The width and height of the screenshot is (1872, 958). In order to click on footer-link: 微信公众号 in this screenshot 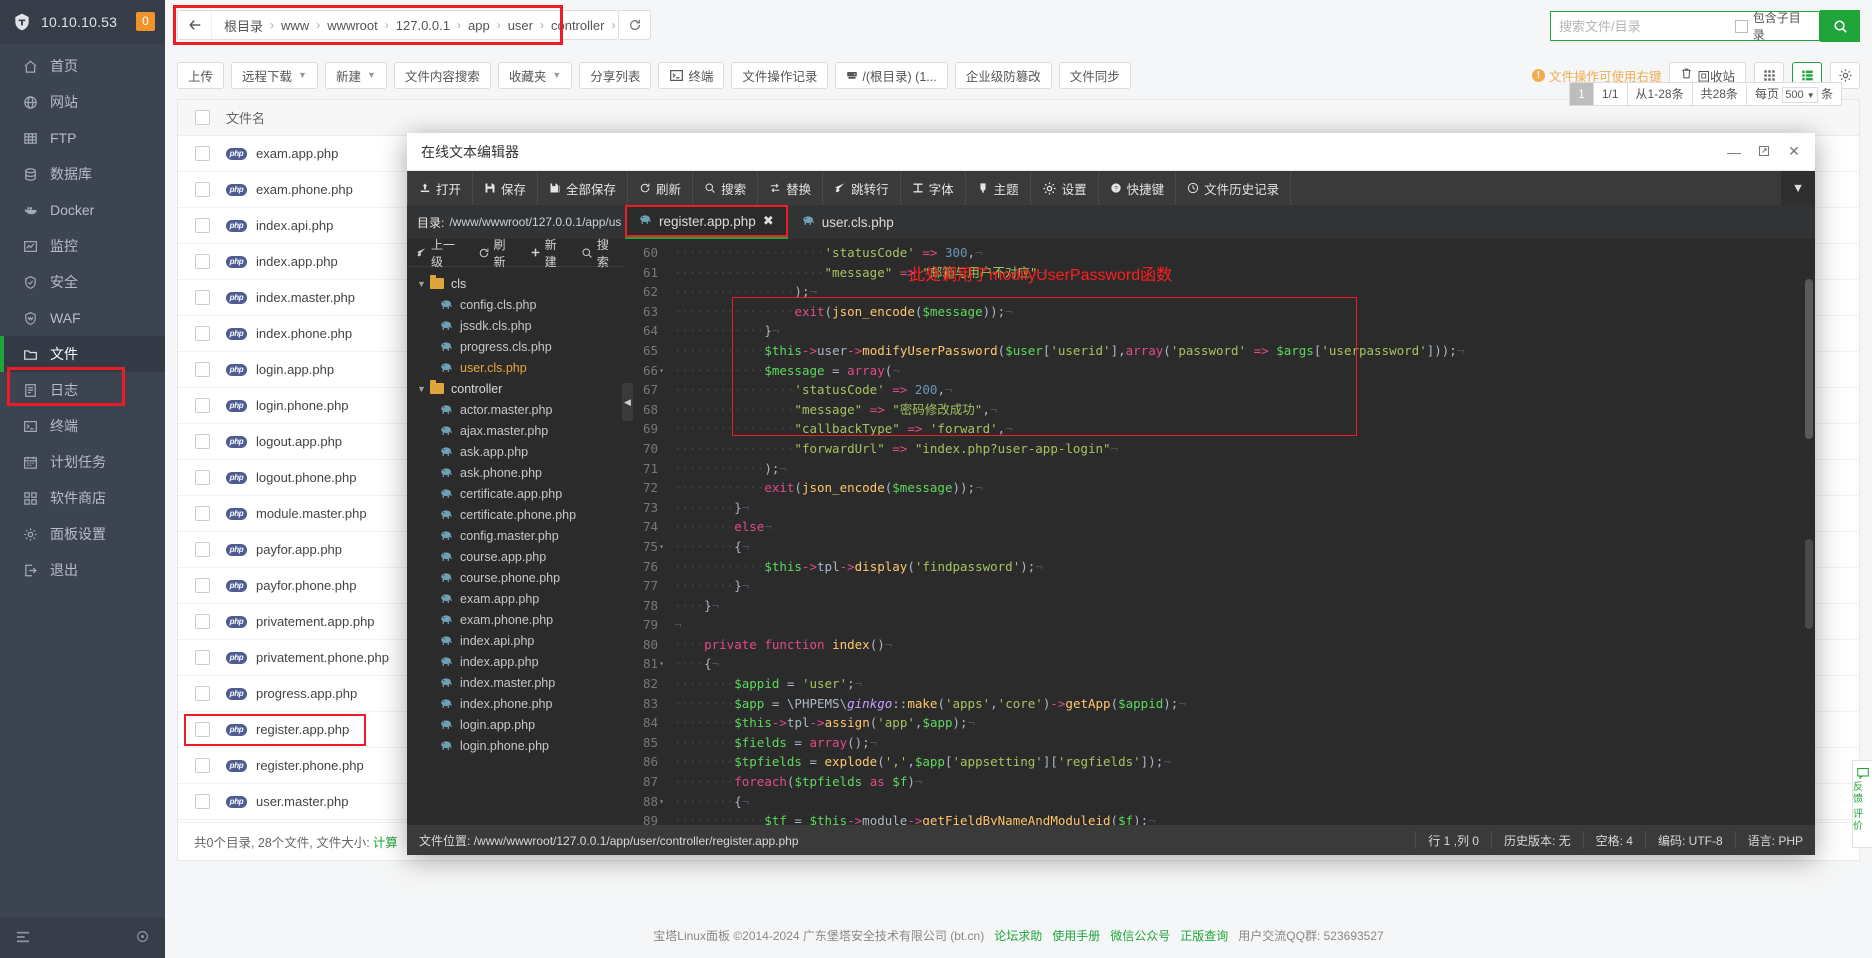, I will do `click(1140, 936)`.